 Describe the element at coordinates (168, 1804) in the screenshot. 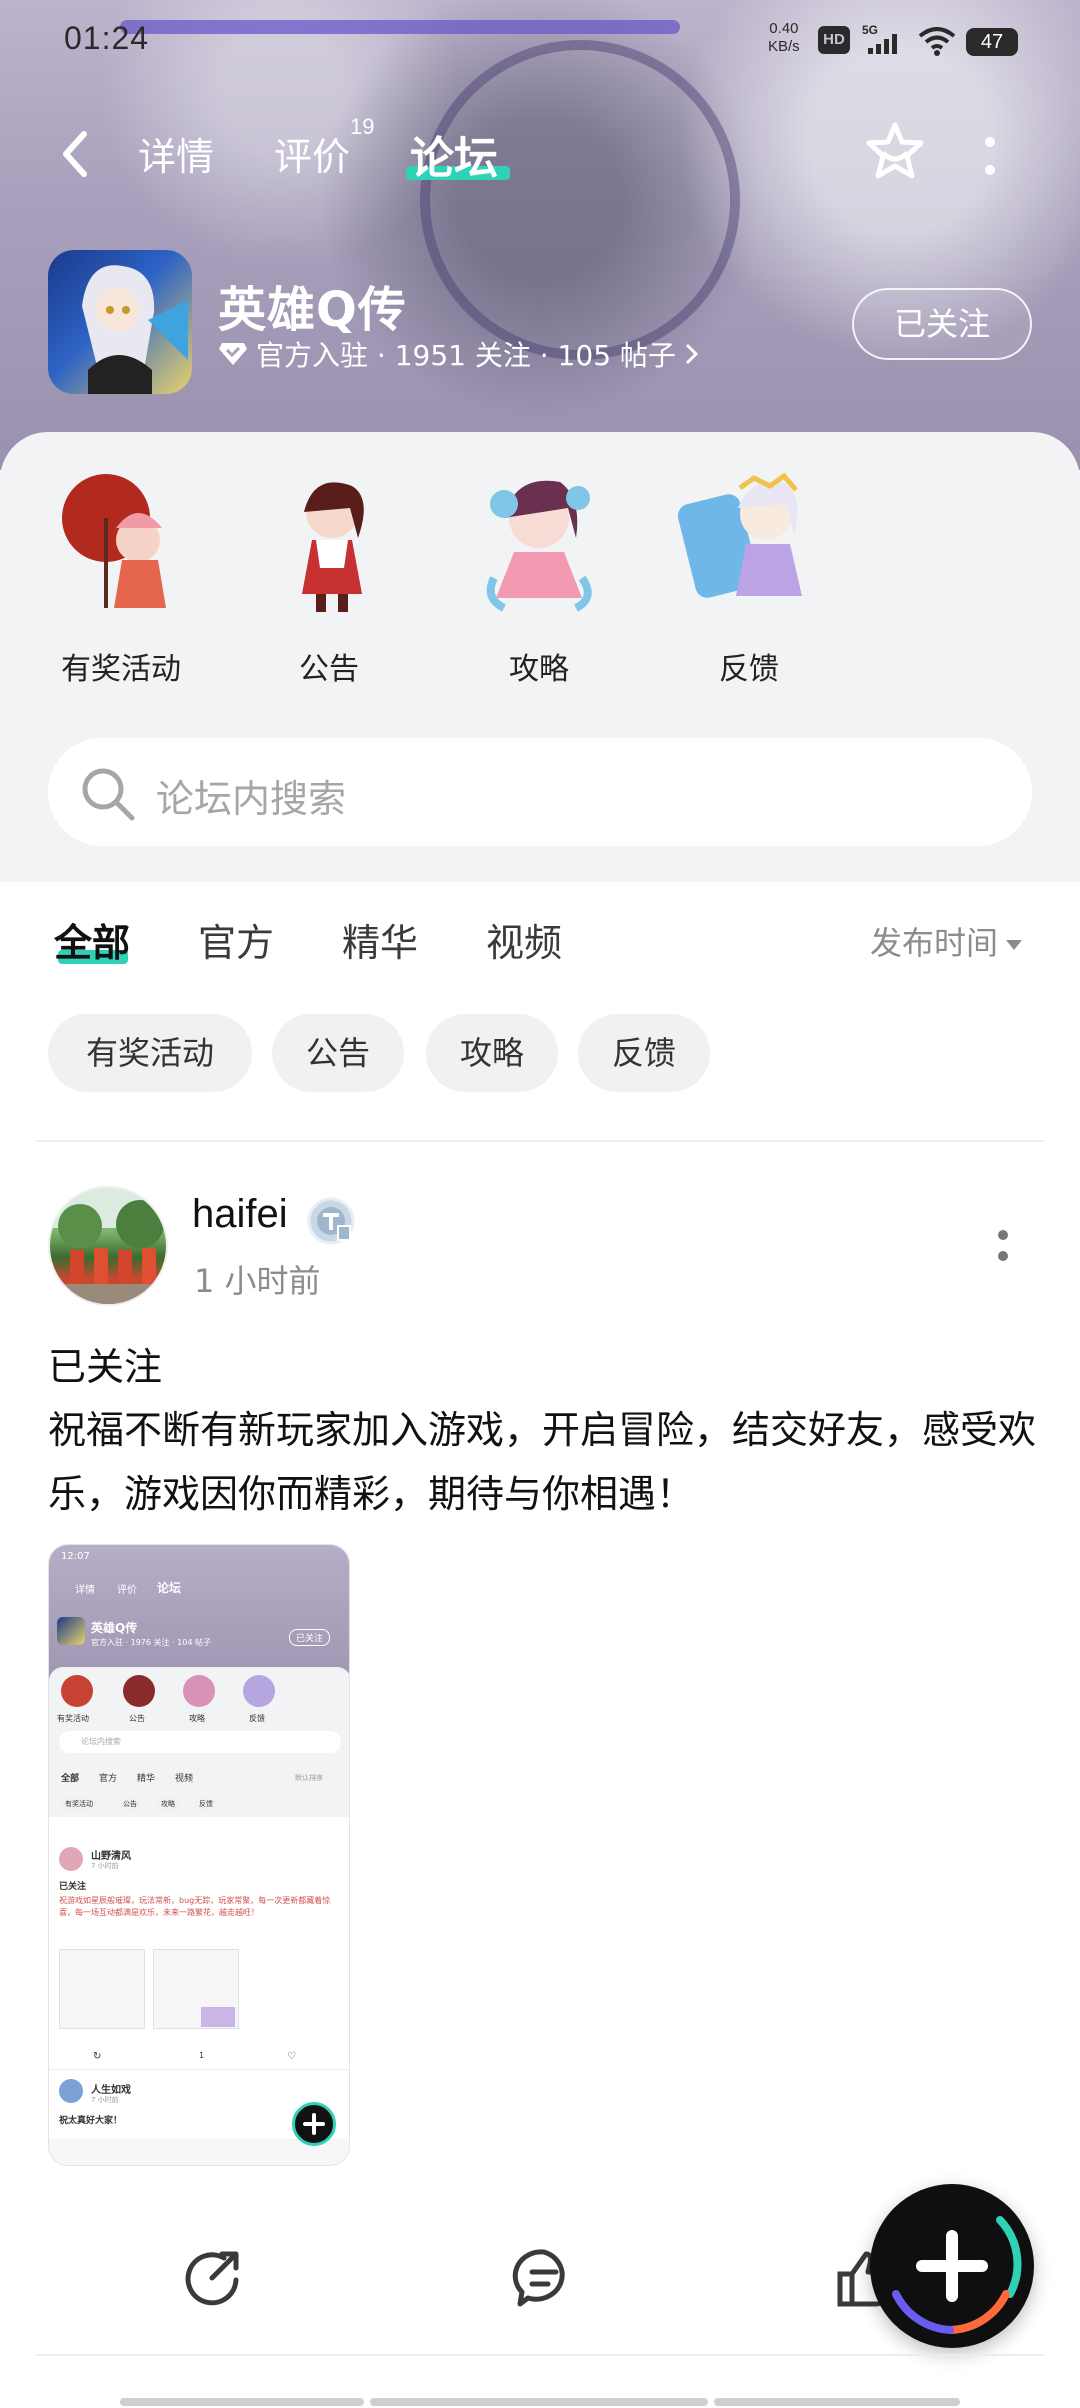

I see `thumb-chip: 攻略` at that location.